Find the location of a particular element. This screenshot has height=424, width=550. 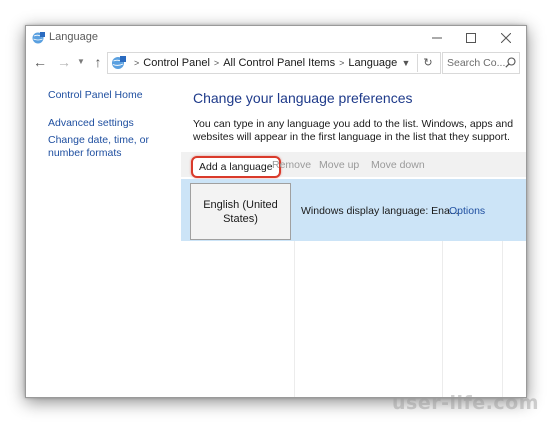

close-icon is located at coordinates (506, 38).